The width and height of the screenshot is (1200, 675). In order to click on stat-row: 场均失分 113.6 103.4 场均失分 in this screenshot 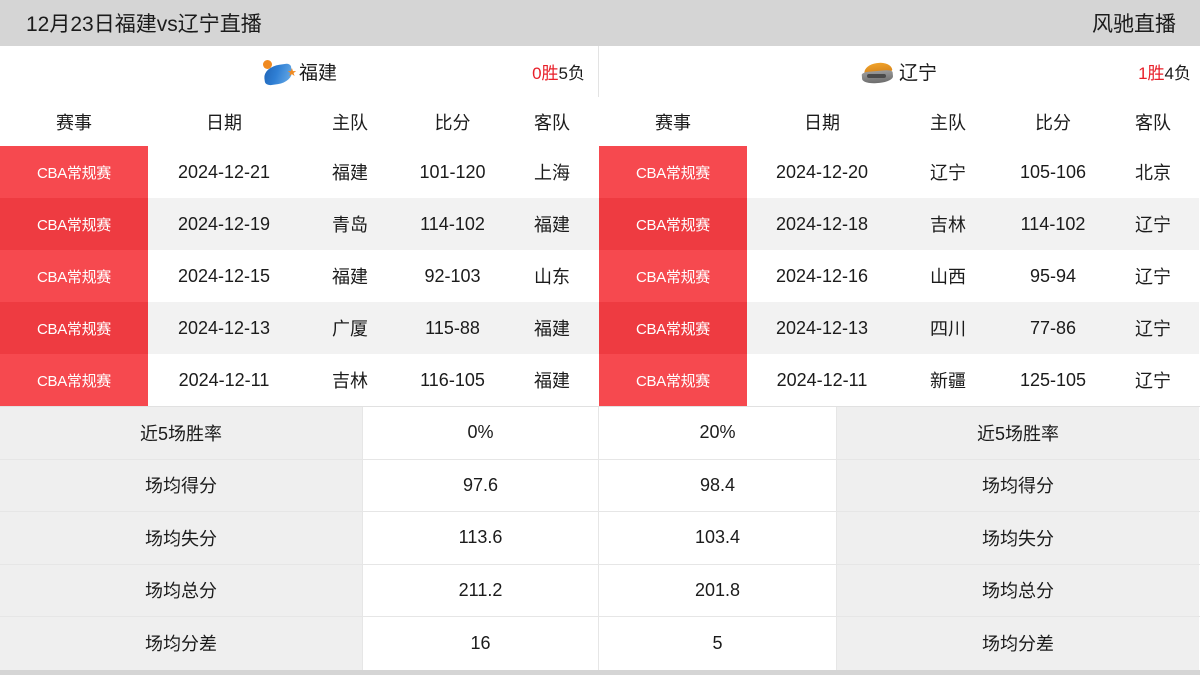, I will do `click(600, 538)`.